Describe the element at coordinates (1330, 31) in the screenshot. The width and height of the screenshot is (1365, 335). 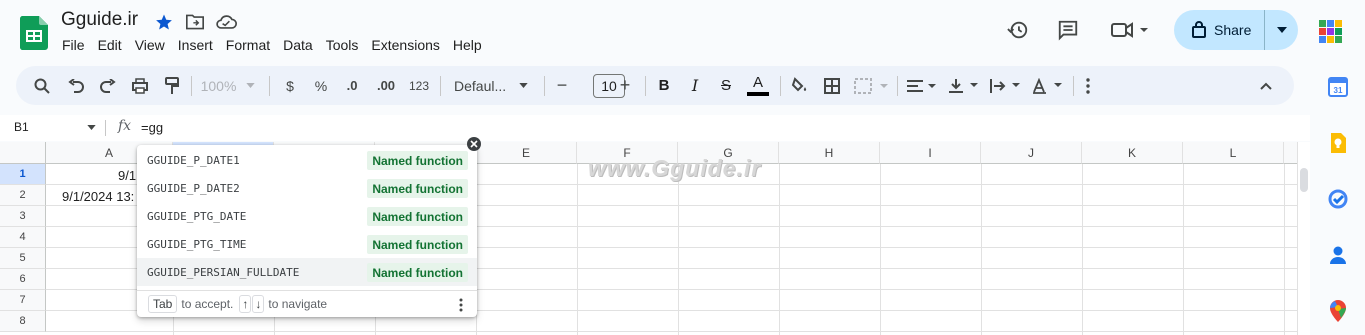
I see `apps-launcher-icon` at that location.